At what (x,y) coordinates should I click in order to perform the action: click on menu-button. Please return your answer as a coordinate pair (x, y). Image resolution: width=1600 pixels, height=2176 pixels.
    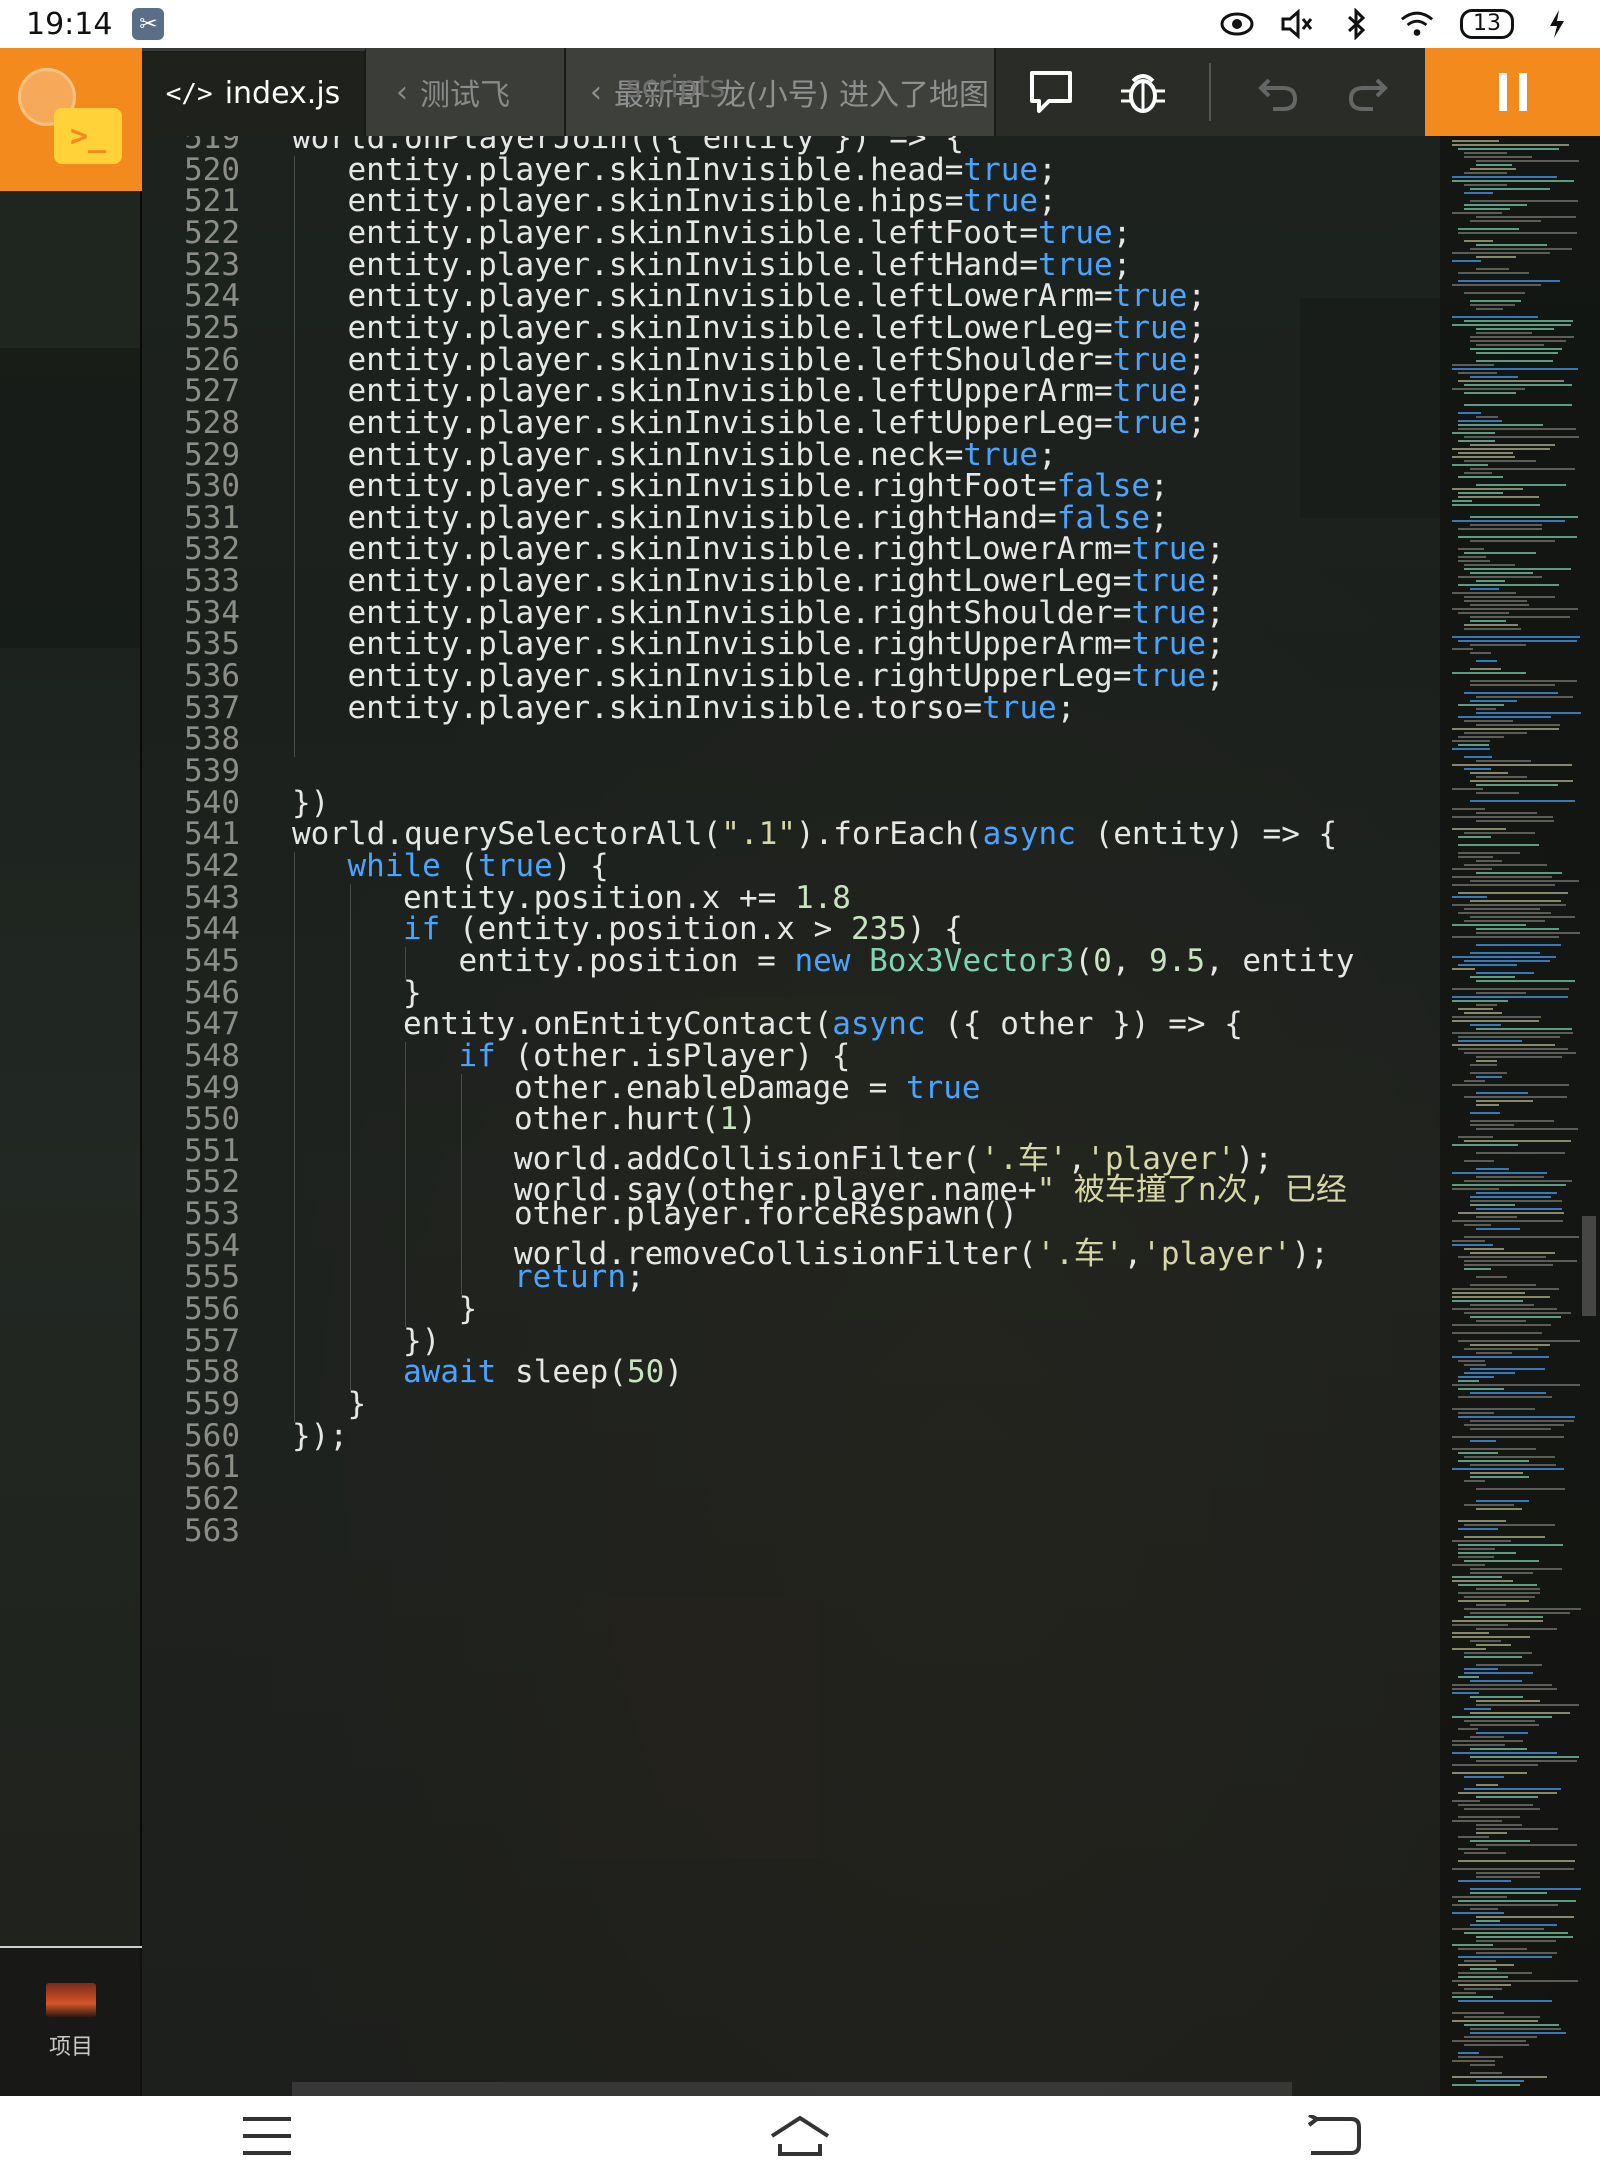
    Looking at the image, I should click on (267, 2136).